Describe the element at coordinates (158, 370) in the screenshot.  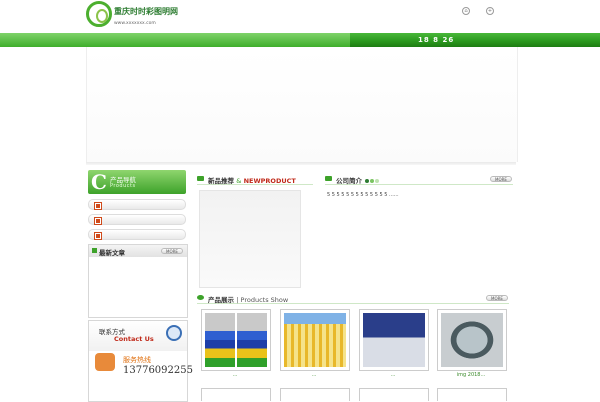
I see `hotline-number: 13776092255` at that location.